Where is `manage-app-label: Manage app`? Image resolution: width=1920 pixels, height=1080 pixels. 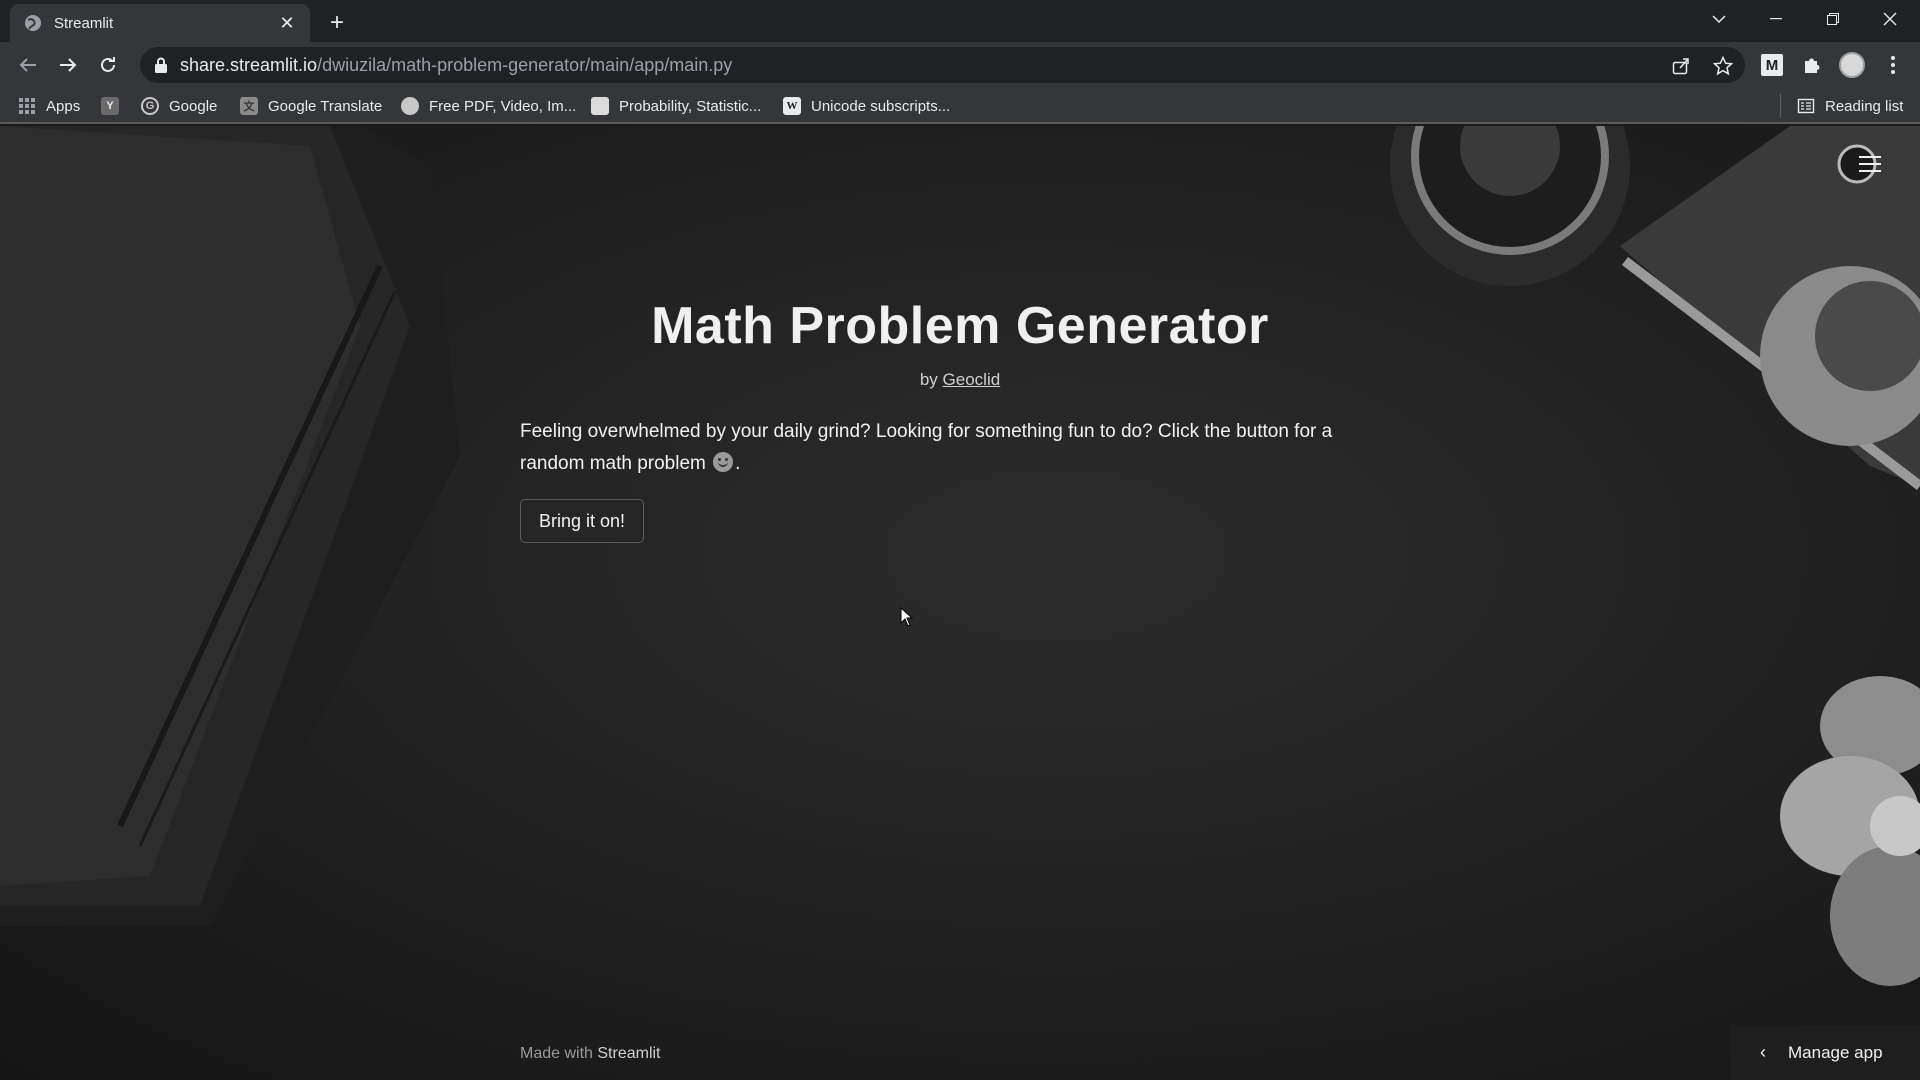
manage-app-label: Manage app is located at coordinates (1835, 1052).